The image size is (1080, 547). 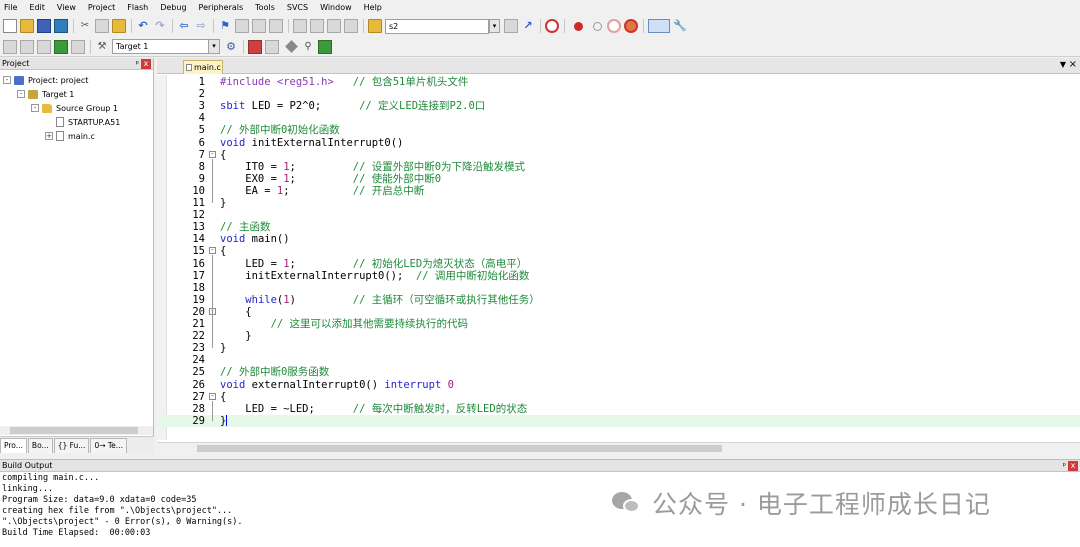 What do you see at coordinates (166, 46) in the screenshot?
I see `target-select: Target 1 ▾` at bounding box center [166, 46].